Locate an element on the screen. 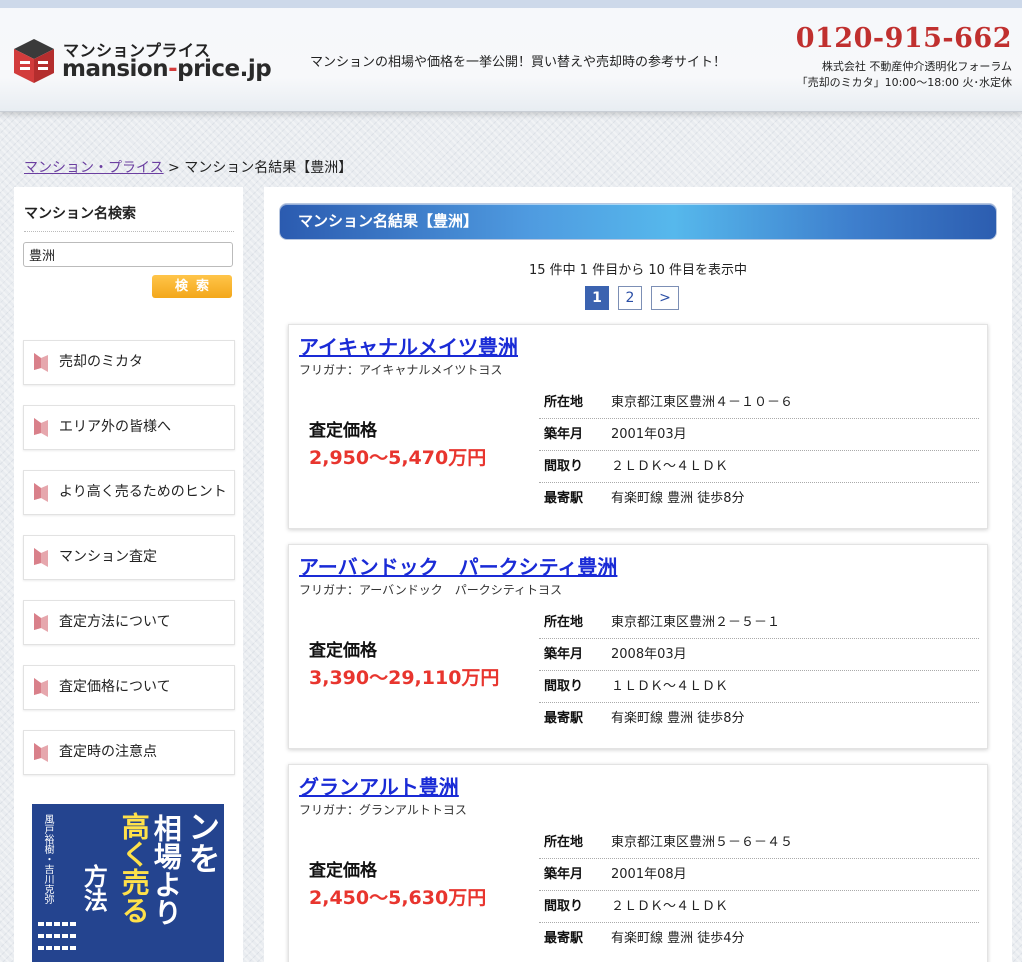 This screenshot has width=1022, height=962. book-banner: 風戸裕樹・吉川克弥 方法 高く売る 相場より マンションを is located at coordinates (128, 883).